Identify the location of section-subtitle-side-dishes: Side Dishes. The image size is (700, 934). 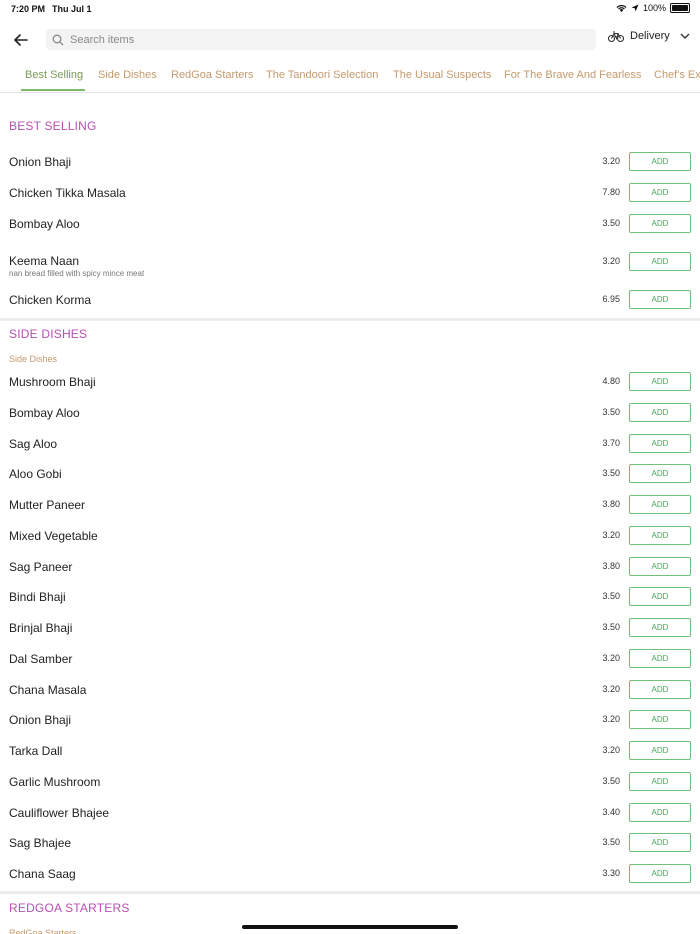
(33, 359).